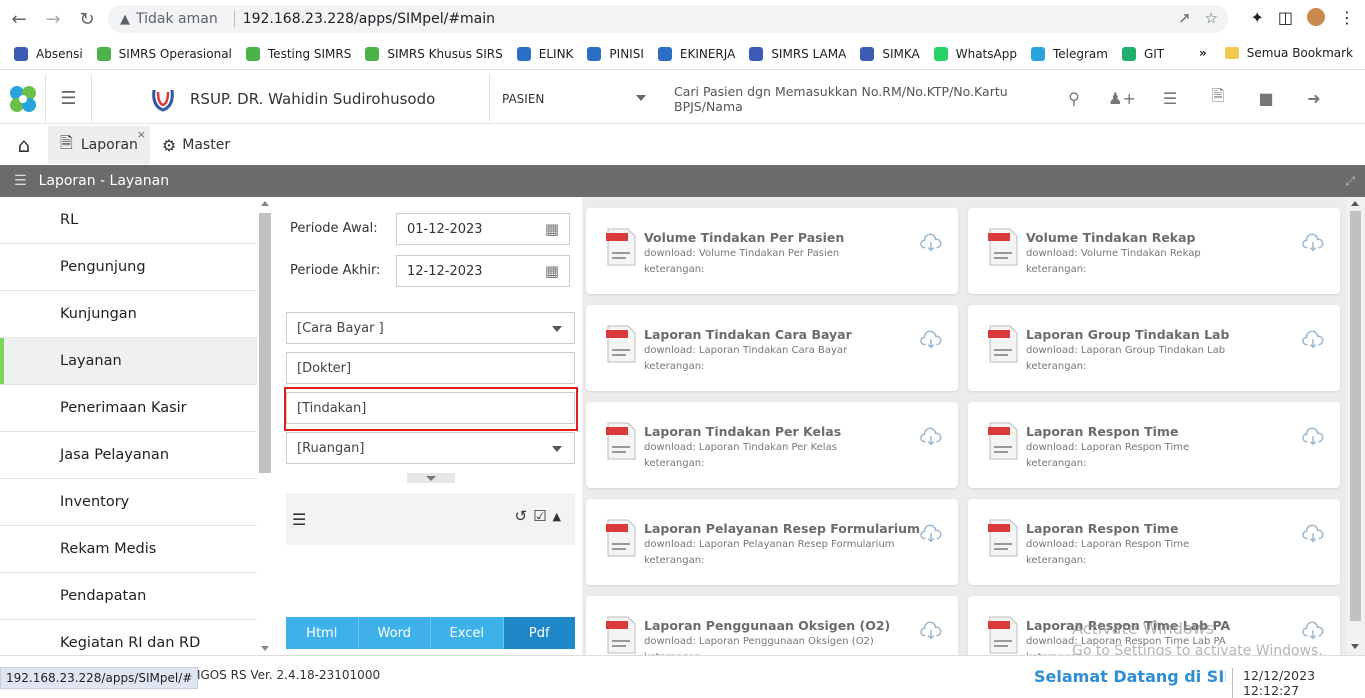 The width and height of the screenshot is (1365, 698). I want to click on bookmark-item: PINISI, so click(615, 53).